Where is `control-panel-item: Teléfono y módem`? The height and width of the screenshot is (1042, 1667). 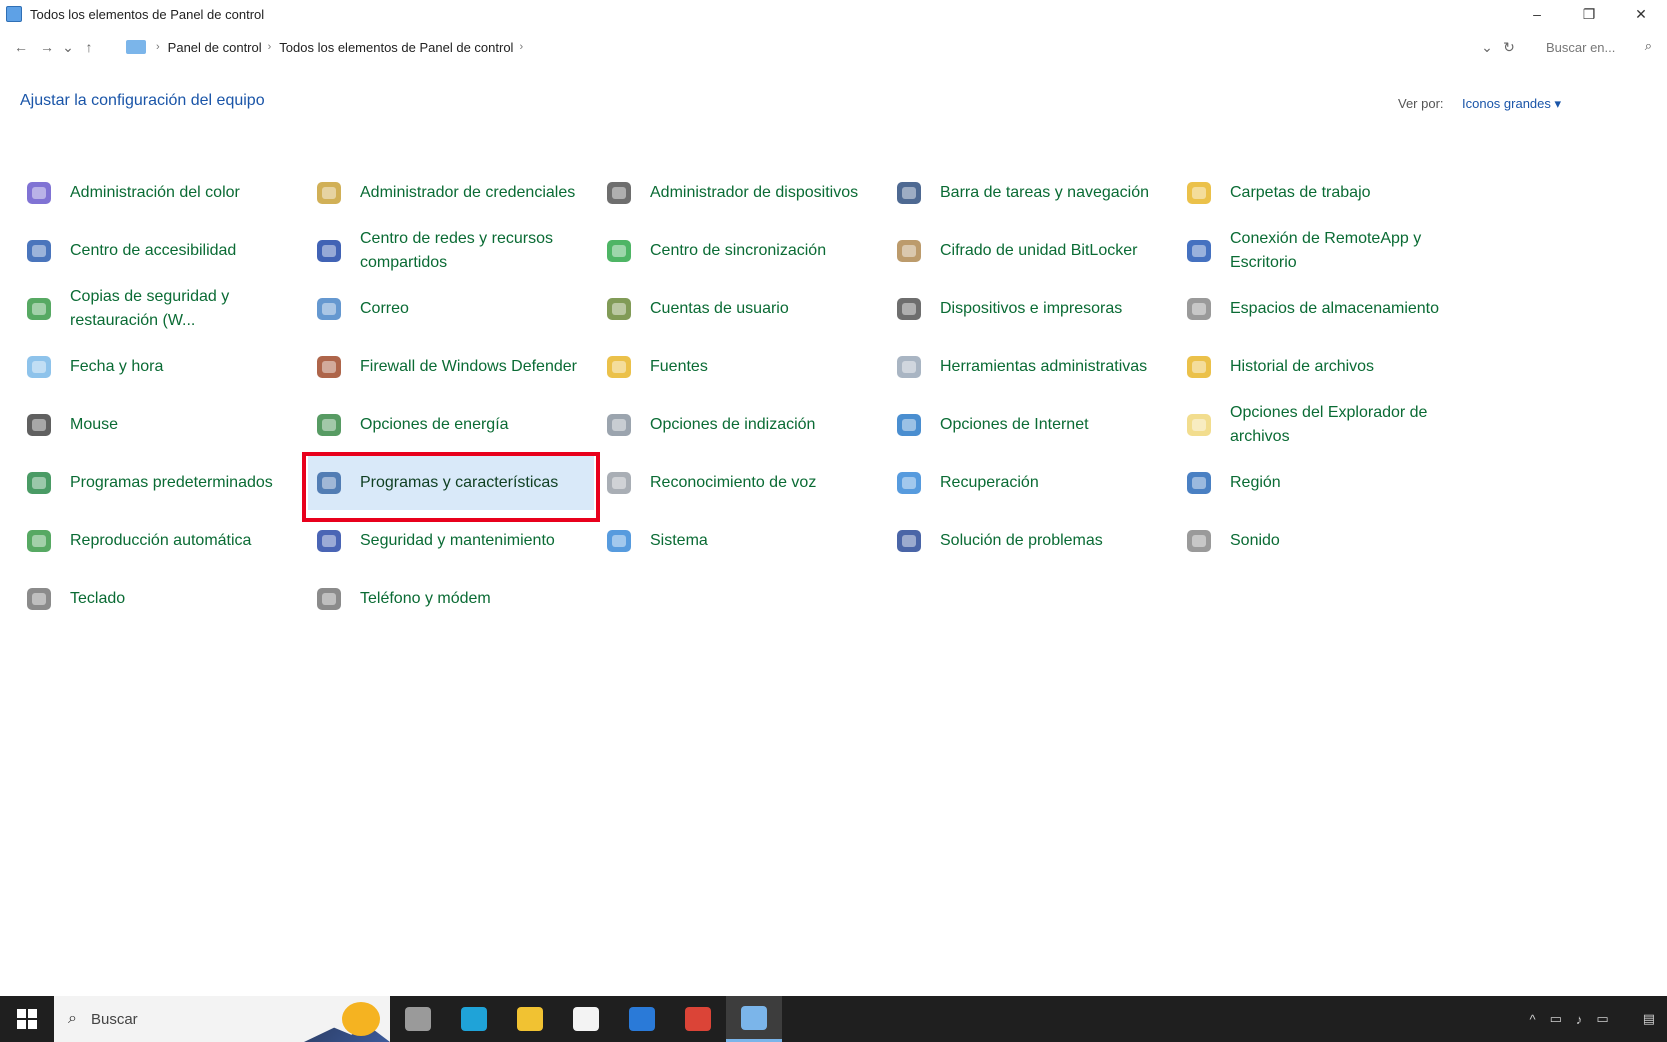
control-panel-item: Teléfono y módem is located at coordinates (453, 599).